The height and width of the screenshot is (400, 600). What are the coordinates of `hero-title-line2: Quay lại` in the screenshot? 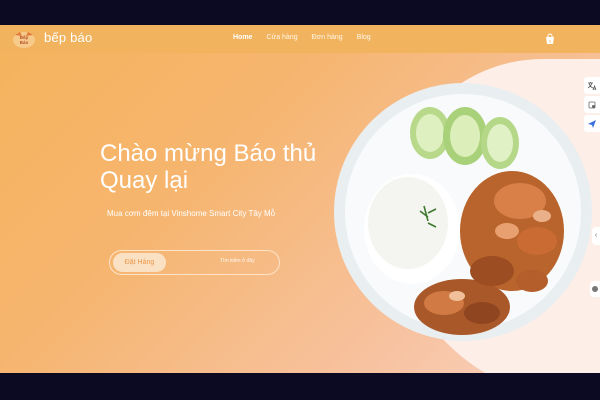 It's located at (144, 180).